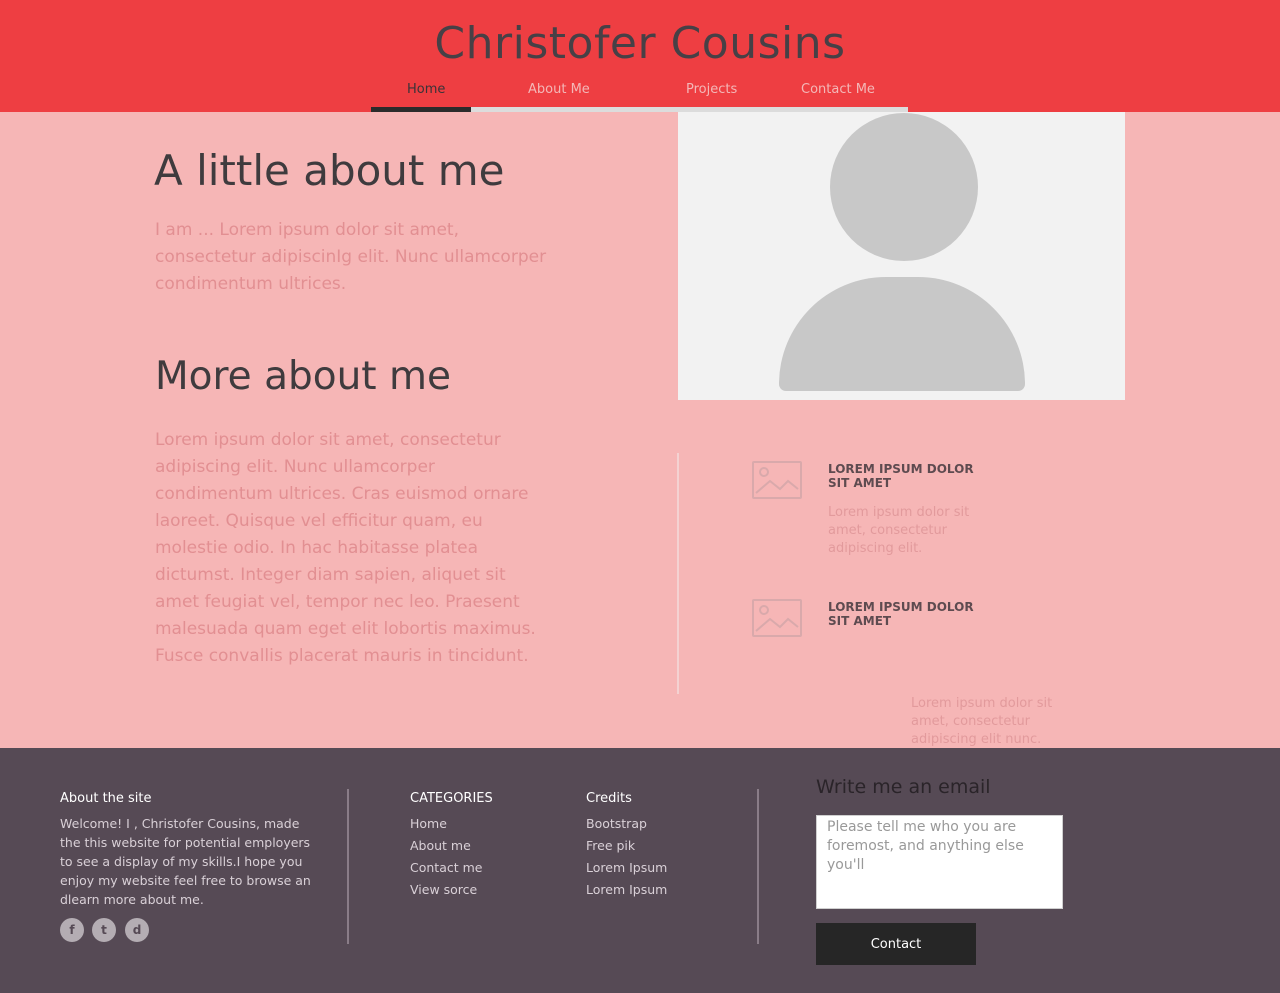  What do you see at coordinates (640, 43) in the screenshot?
I see `site-title: Christofer Cousins` at bounding box center [640, 43].